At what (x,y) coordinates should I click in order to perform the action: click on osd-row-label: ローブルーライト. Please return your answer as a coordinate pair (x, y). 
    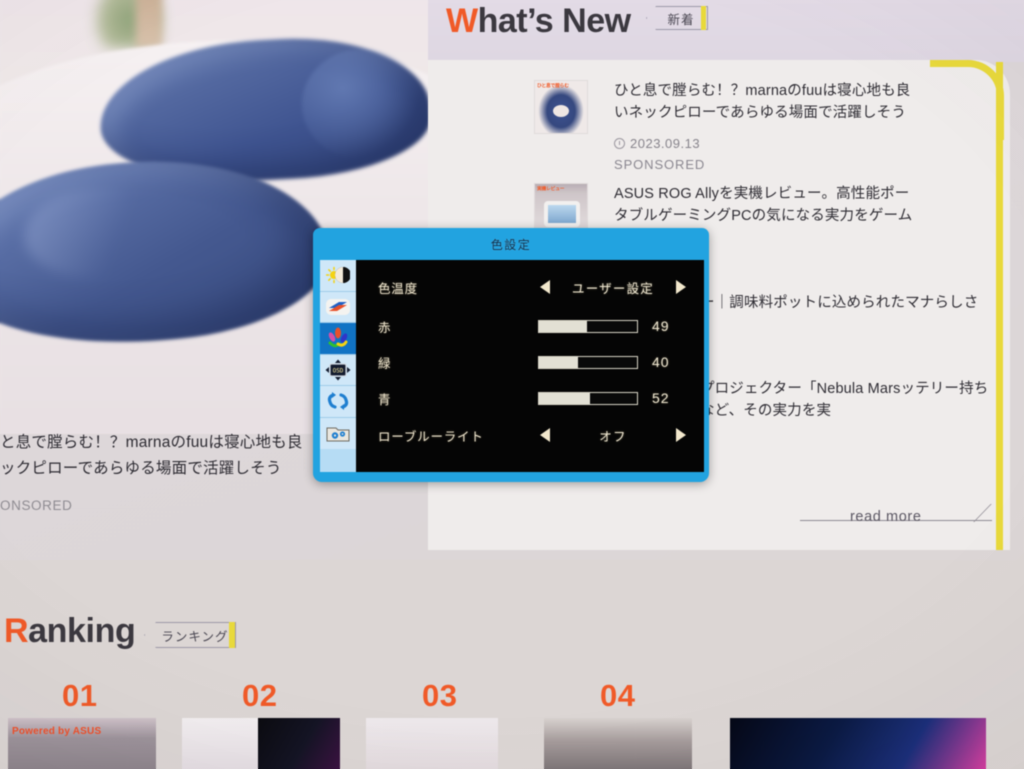
    Looking at the image, I should click on (431, 436).